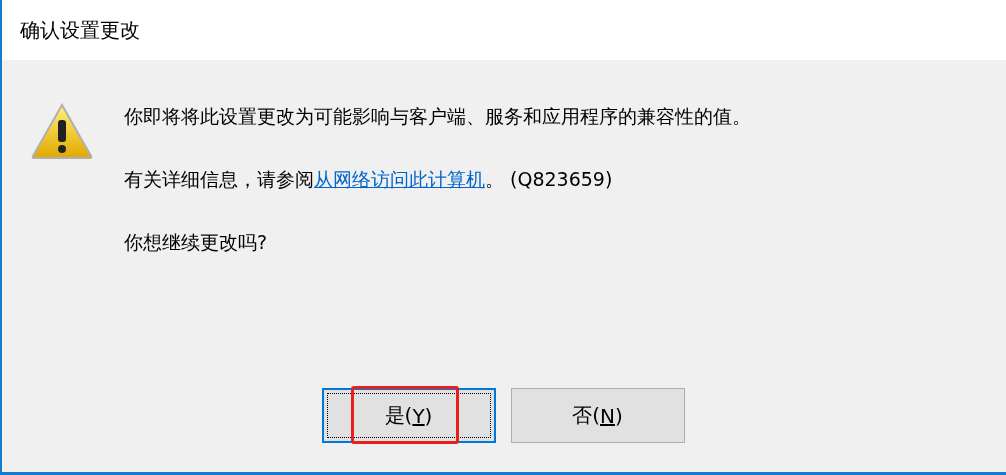  What do you see at coordinates (80, 30) in the screenshot?
I see `window-title: 确认设置更改` at bounding box center [80, 30].